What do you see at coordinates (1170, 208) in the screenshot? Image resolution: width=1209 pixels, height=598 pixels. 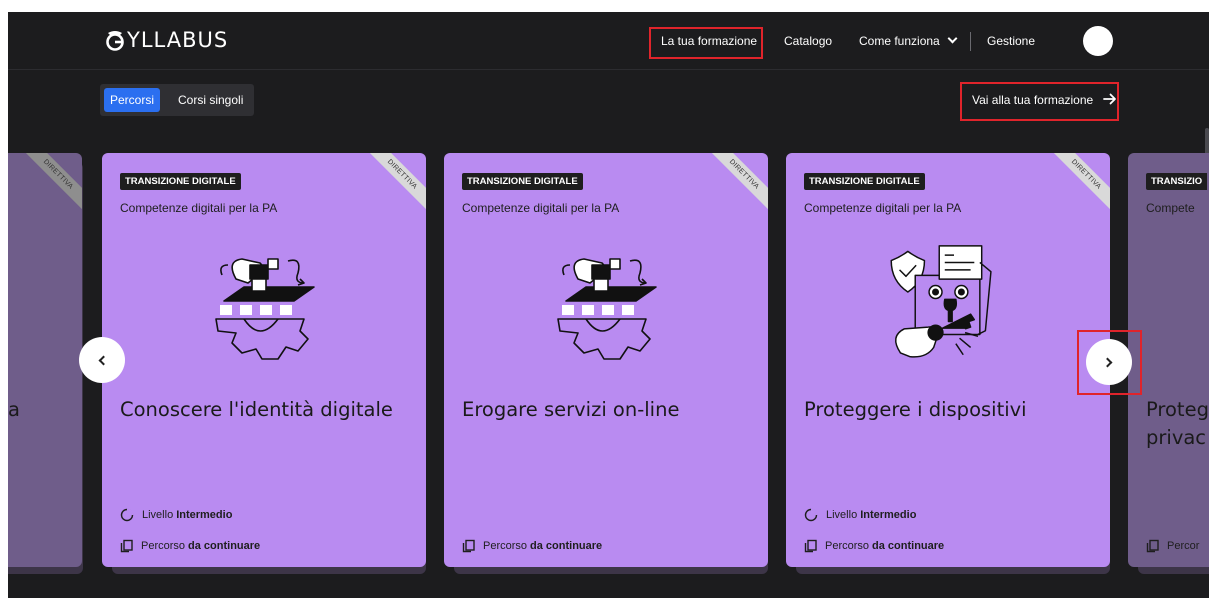 I see `card-subtitle: Compete` at bounding box center [1170, 208].